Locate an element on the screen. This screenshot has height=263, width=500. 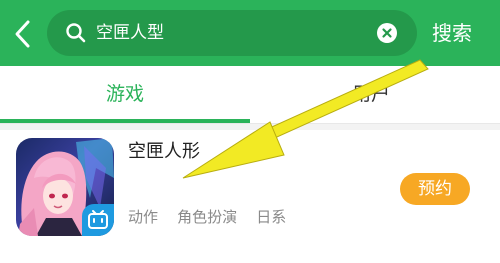
back-arrow-icon is located at coordinates (22, 34).